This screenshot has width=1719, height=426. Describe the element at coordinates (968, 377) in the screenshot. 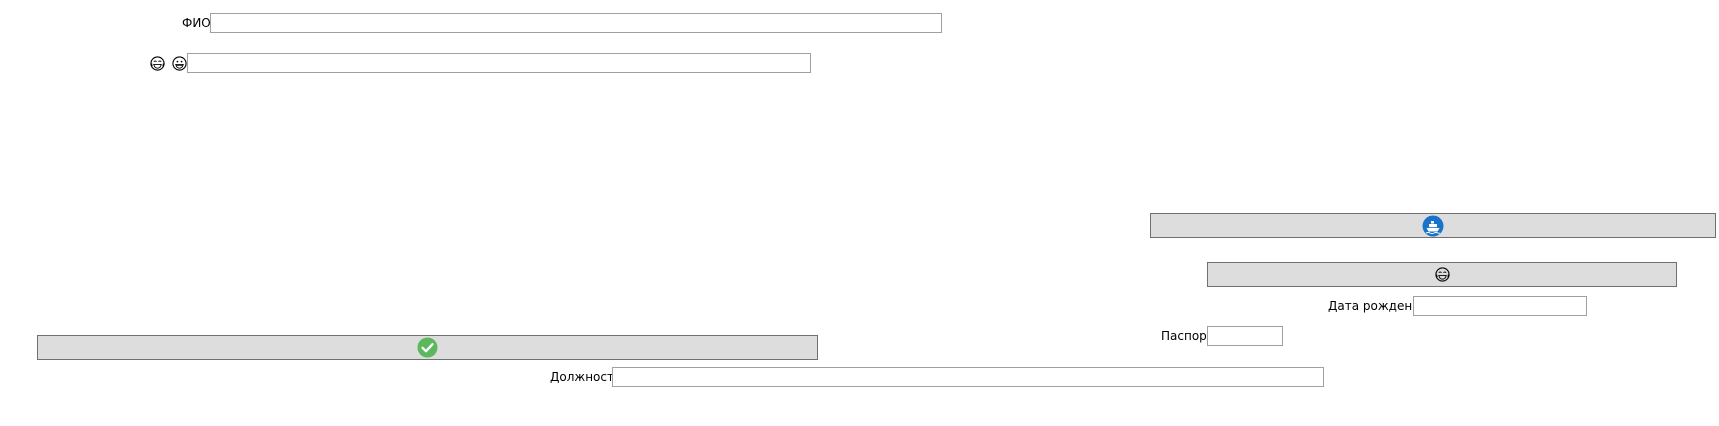

I see `position-input` at that location.